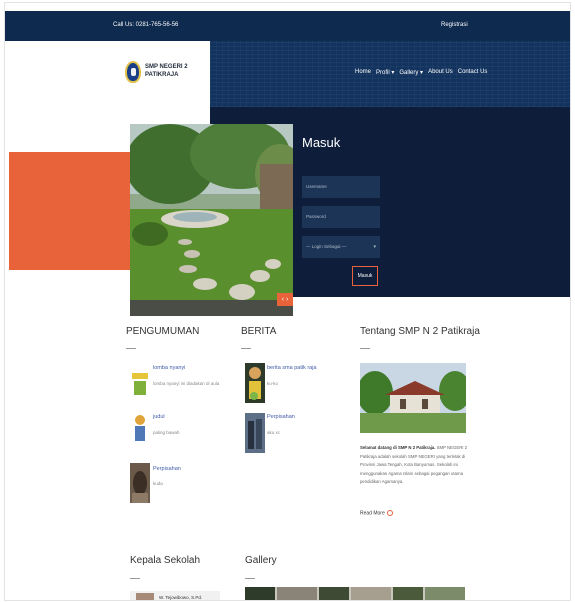 Image resolution: width=575 pixels, height=603 pixels. I want to click on slider-image, so click(211, 220).